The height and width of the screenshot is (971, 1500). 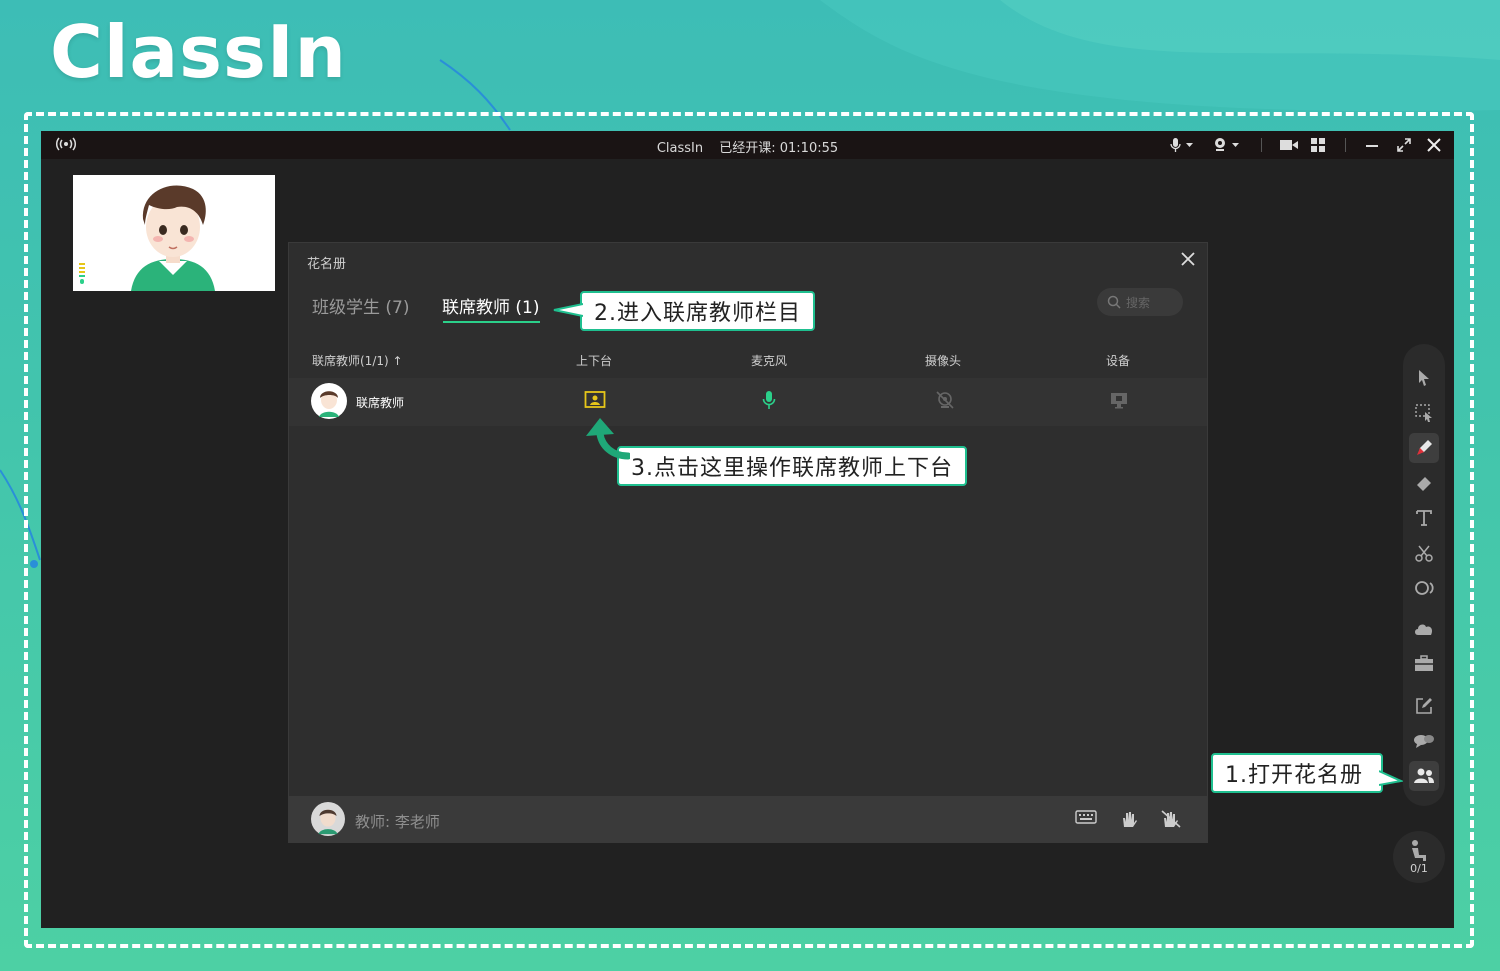 What do you see at coordinates (779, 148) in the screenshot?
I see `class-timer: 已经开课: 01:10:55` at bounding box center [779, 148].